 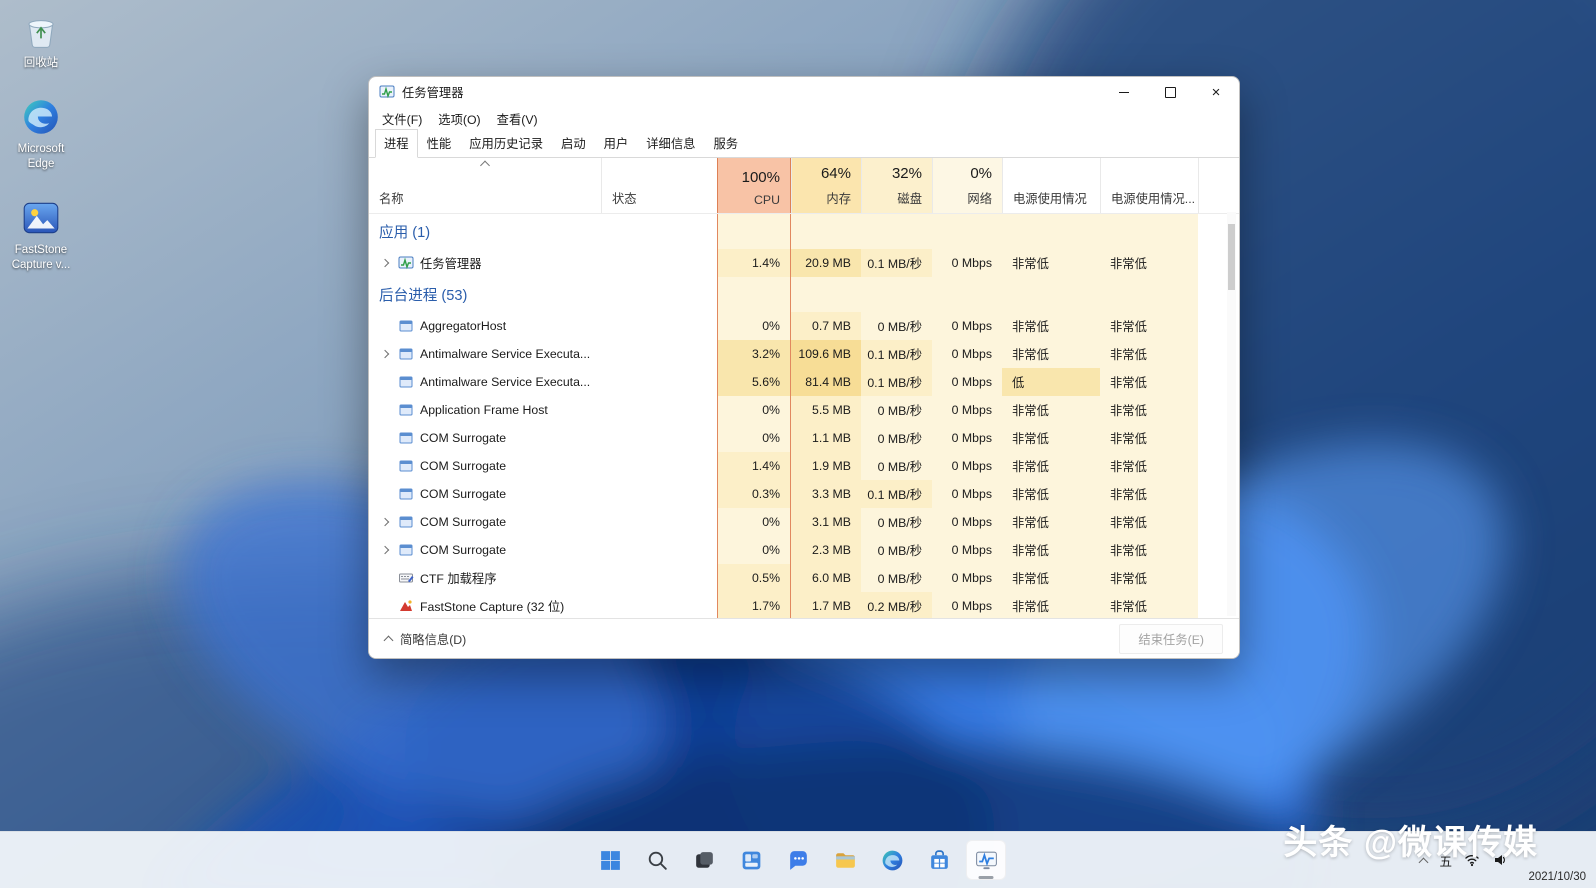 I want to click on process-row: COM Surrogate 0% 2.3 MB 0 MB/秒 0 Mbps 非常低 非常低, so click(x=804, y=550).